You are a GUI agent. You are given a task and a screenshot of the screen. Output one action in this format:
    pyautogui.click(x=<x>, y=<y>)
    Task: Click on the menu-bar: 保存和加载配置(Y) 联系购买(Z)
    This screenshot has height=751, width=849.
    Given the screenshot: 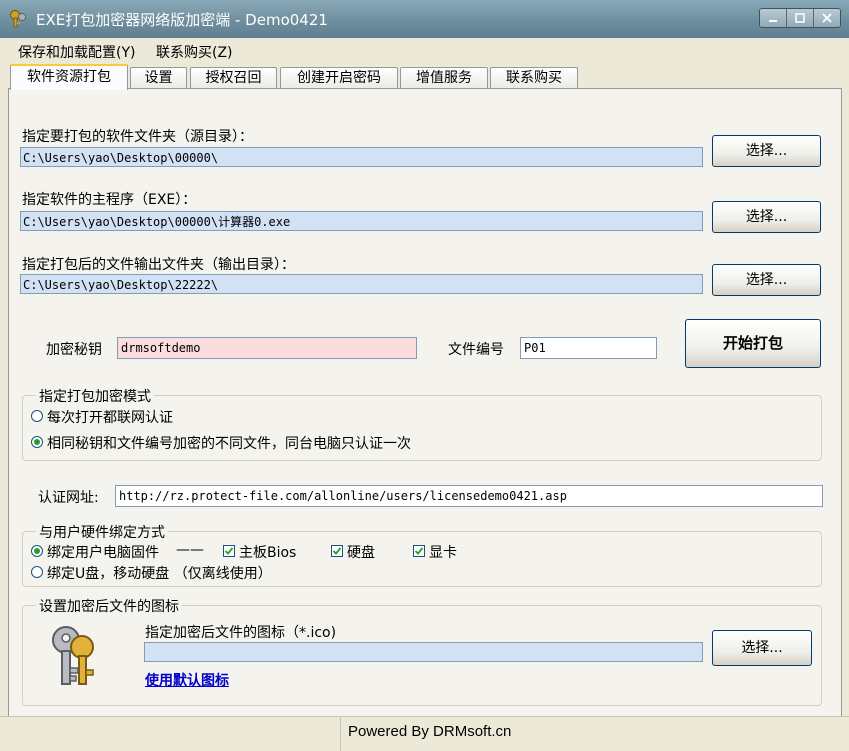 What is the action you would take?
    pyautogui.click(x=424, y=50)
    